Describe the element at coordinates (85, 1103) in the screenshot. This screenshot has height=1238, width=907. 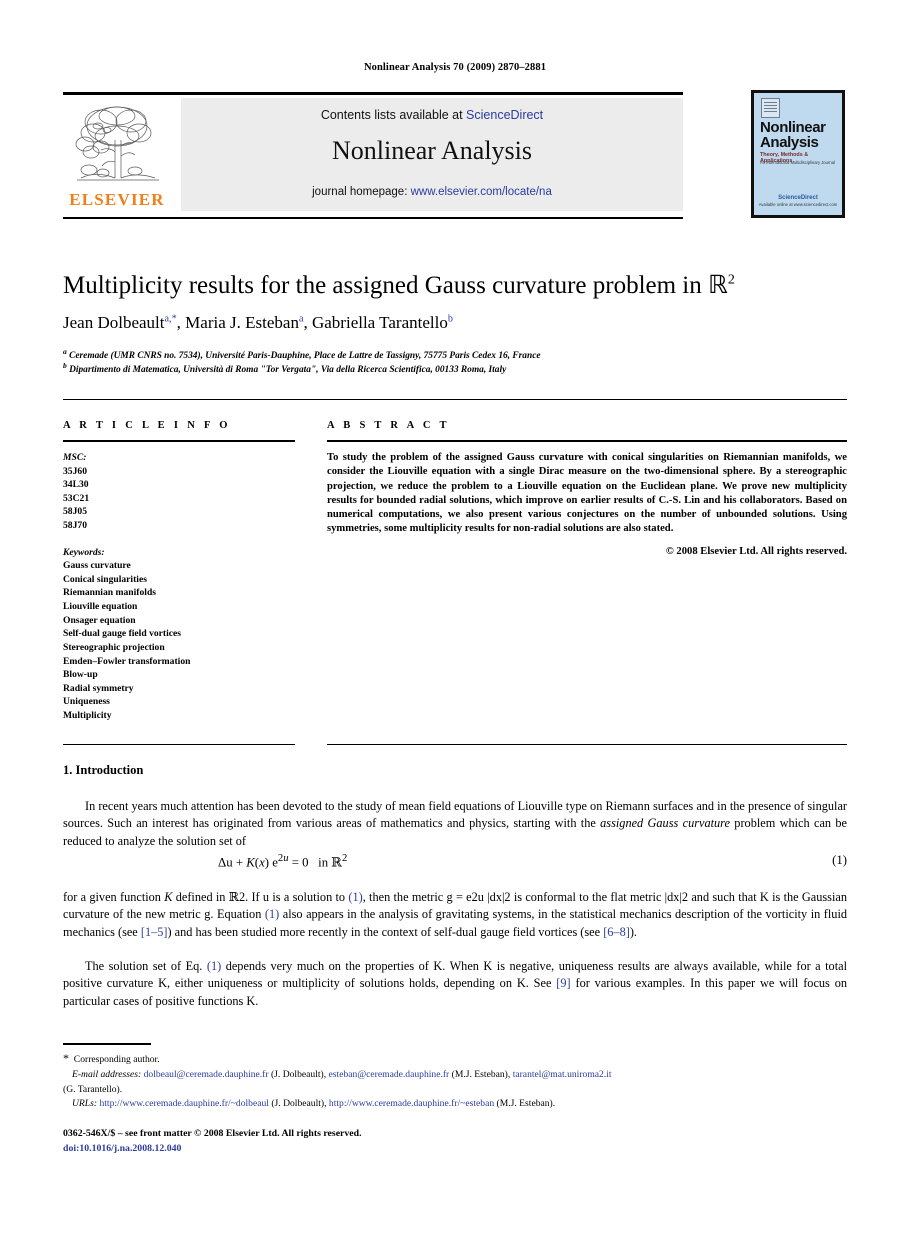
I see `urls-label: URLs:` at that location.